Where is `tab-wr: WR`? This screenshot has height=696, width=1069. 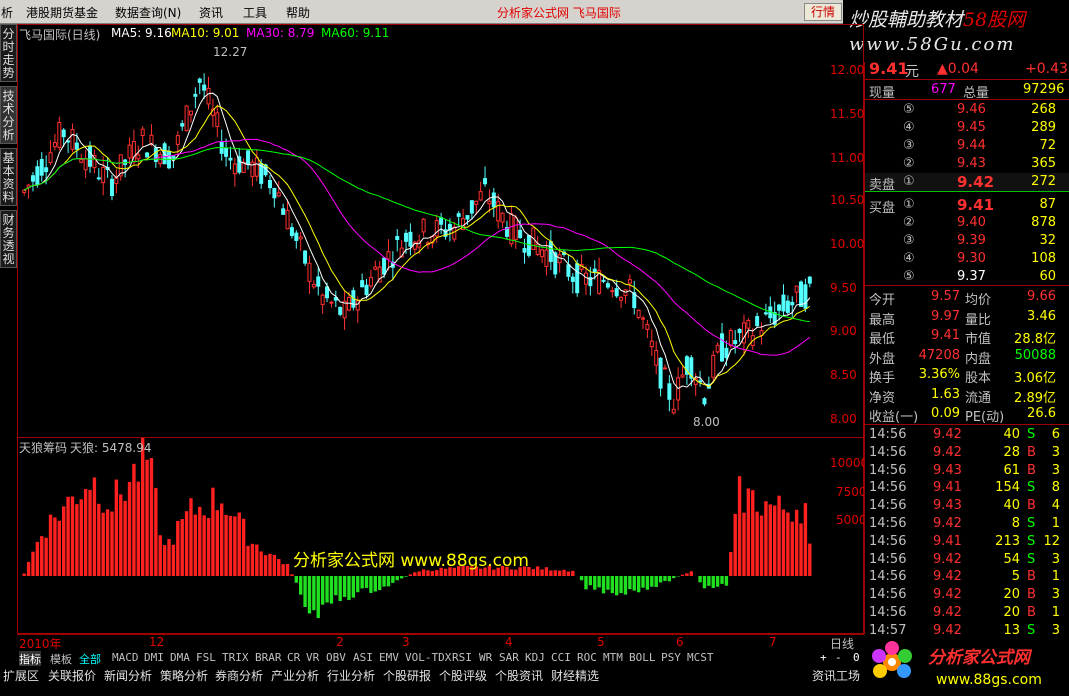
tab-wr: WR is located at coordinates (485, 657).